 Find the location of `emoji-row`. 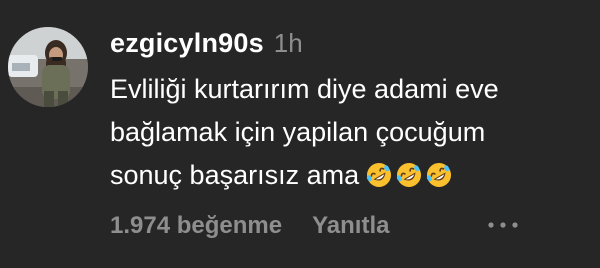

emoji-row is located at coordinates (409, 175).